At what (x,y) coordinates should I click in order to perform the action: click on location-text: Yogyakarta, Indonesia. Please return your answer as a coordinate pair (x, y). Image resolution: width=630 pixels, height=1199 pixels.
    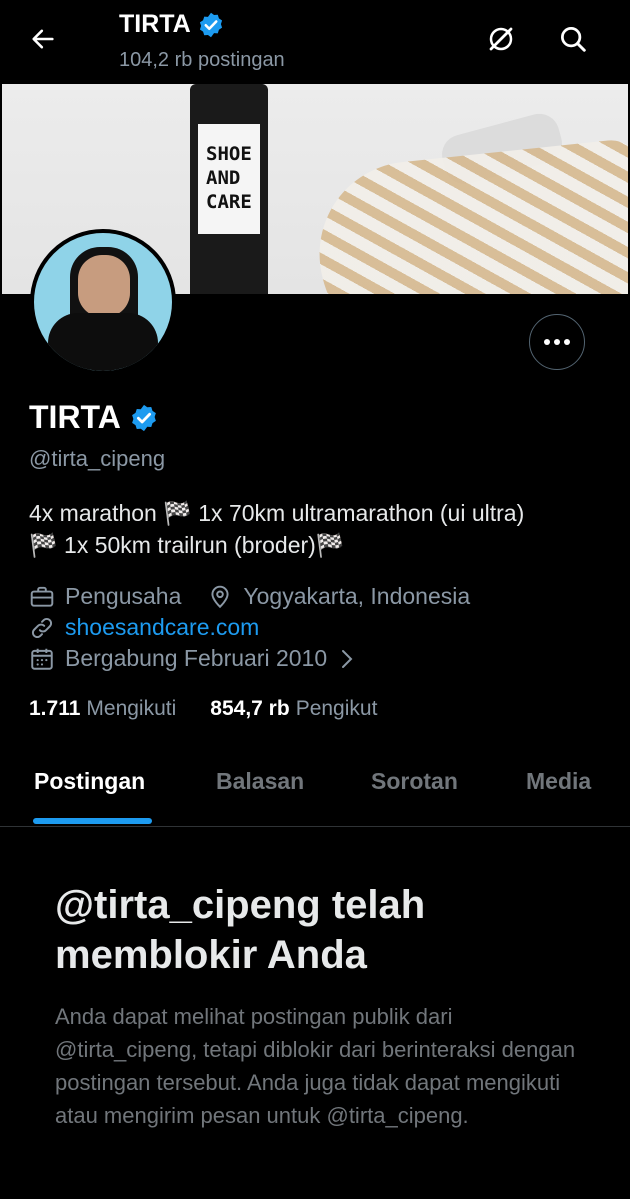
    Looking at the image, I should click on (357, 596).